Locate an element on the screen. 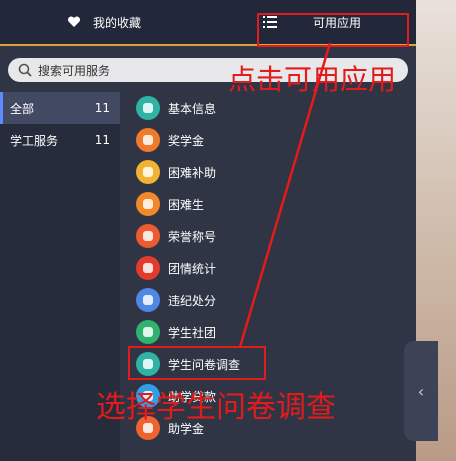 This screenshot has height=461, width=456. annotation-click-available: 点击可用应用 is located at coordinates (312, 79).